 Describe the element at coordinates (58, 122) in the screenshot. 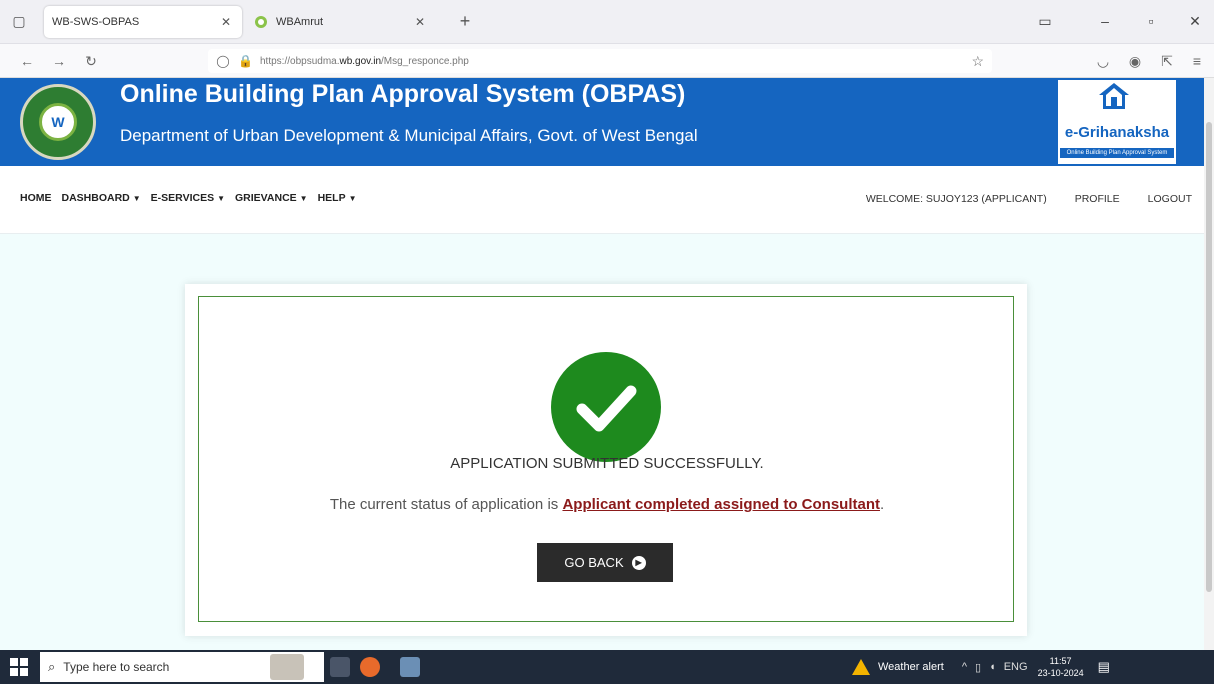

I see `west-bengal-emblem-icon: W` at that location.